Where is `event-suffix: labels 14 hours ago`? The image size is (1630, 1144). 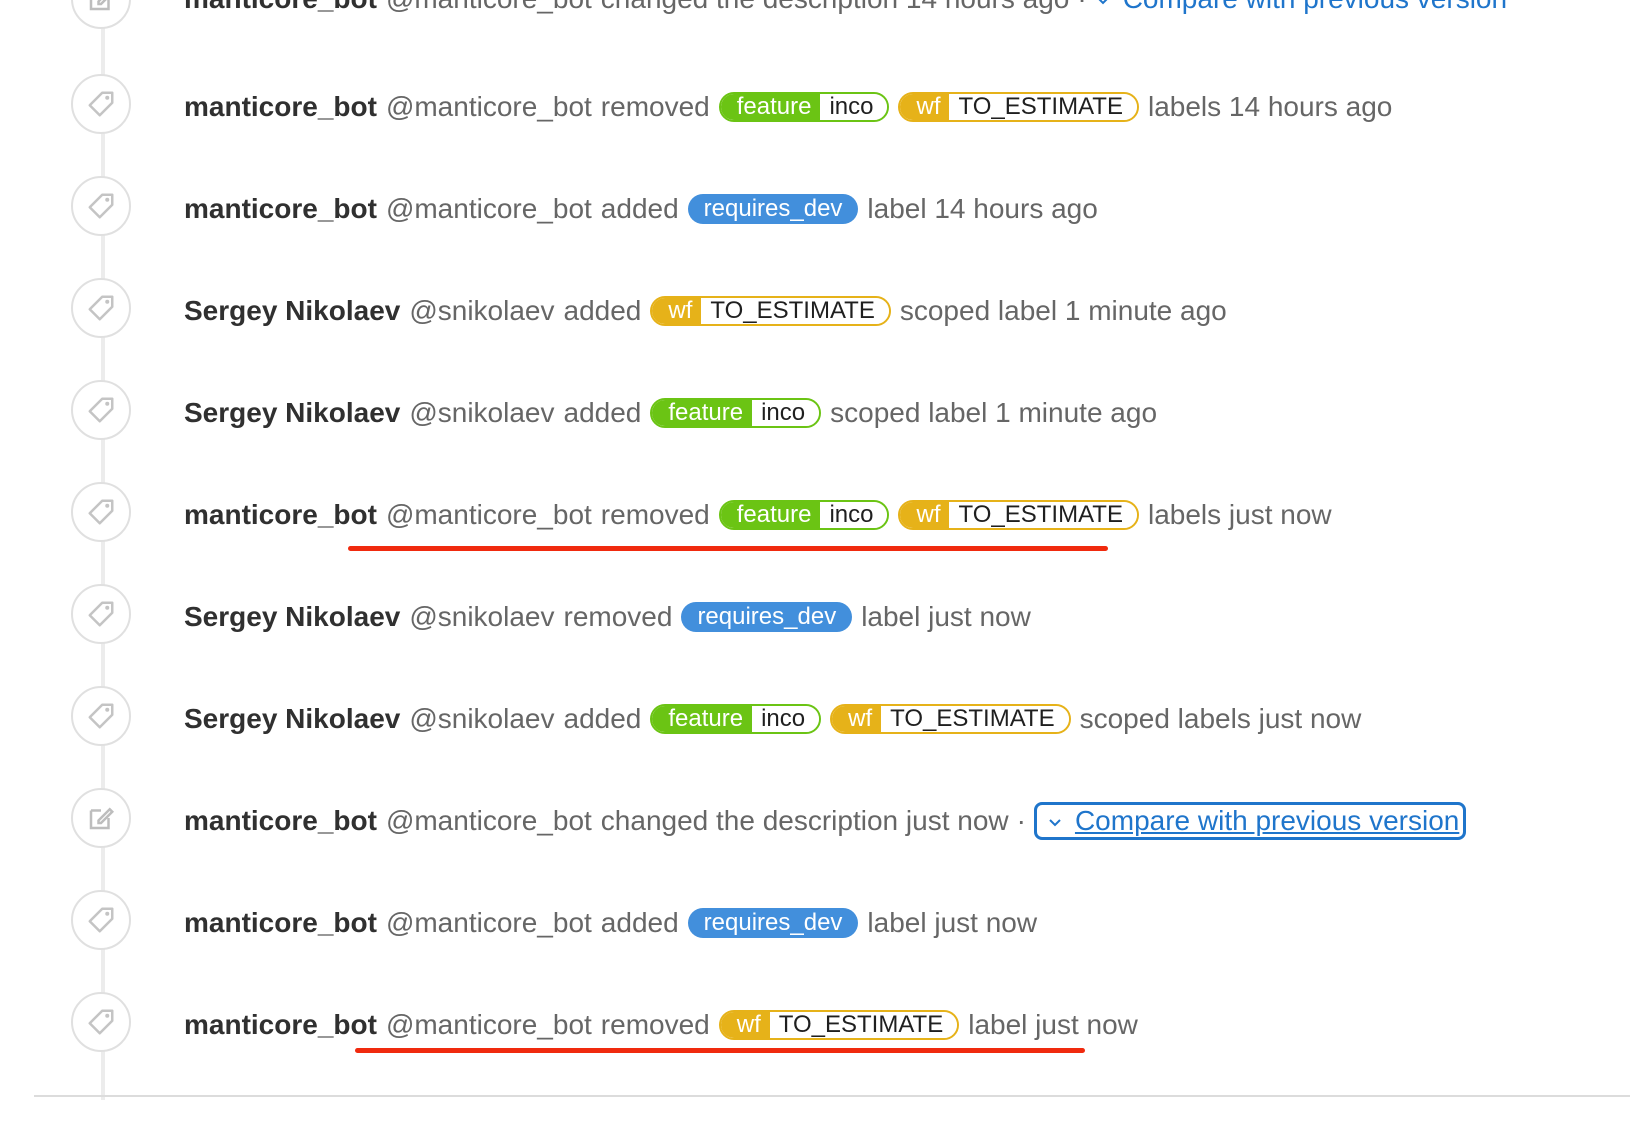 event-suffix: labels 14 hours ago is located at coordinates (1270, 106).